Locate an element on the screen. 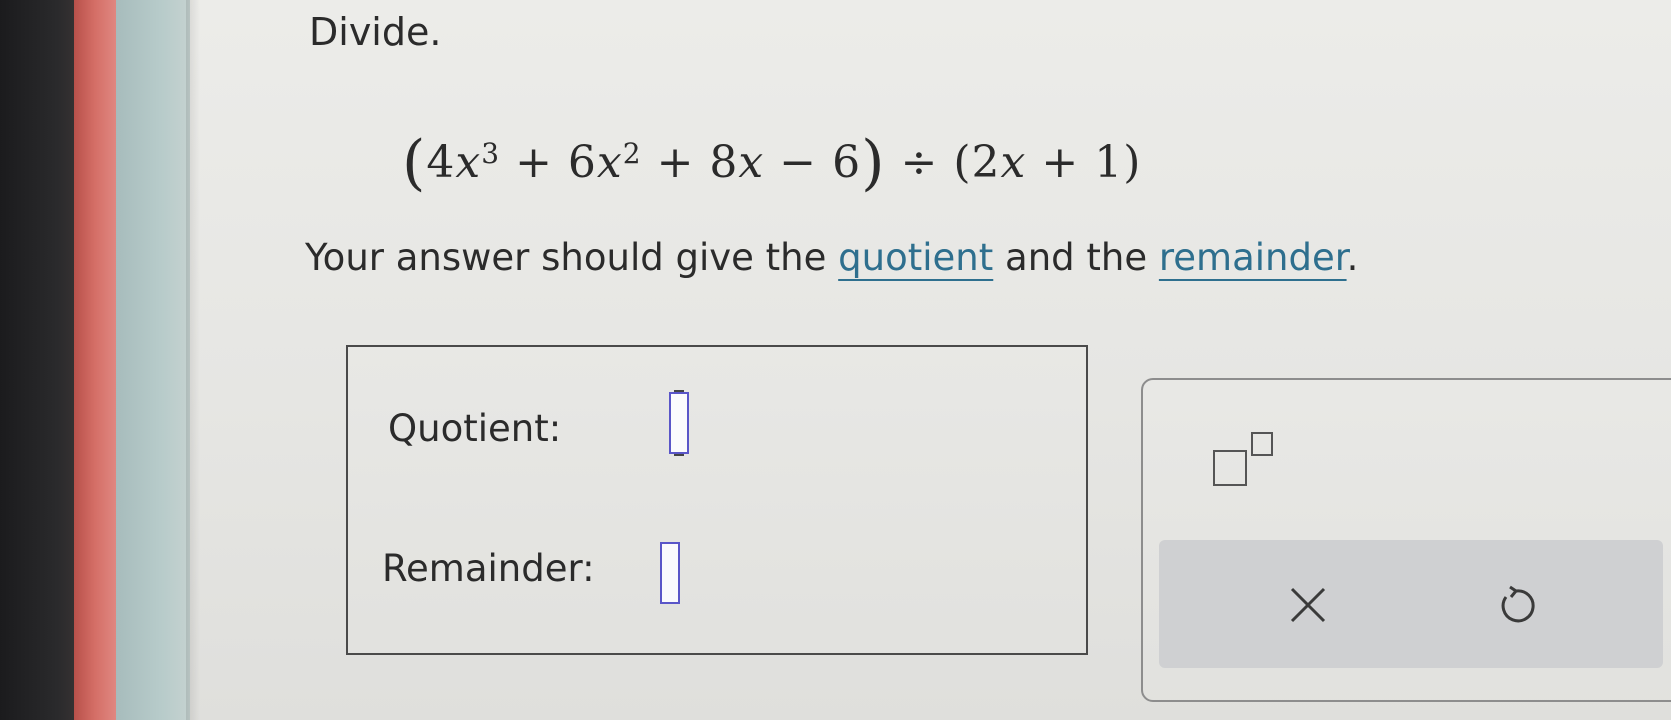 This screenshot has width=1671, height=720. superscript-template-icon is located at coordinates (1230, 468).